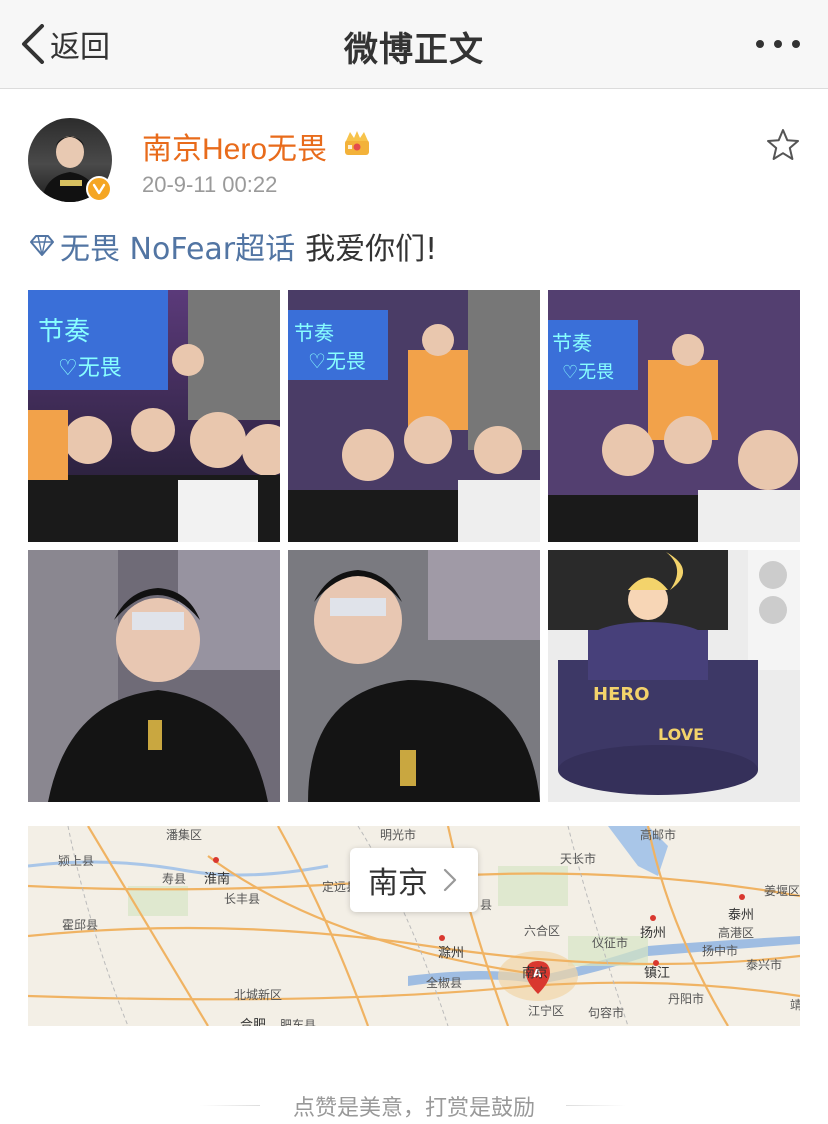 This screenshot has width=828, height=1124. What do you see at coordinates (357, 143) in the screenshot?
I see `vip-crown-icon` at bounding box center [357, 143].